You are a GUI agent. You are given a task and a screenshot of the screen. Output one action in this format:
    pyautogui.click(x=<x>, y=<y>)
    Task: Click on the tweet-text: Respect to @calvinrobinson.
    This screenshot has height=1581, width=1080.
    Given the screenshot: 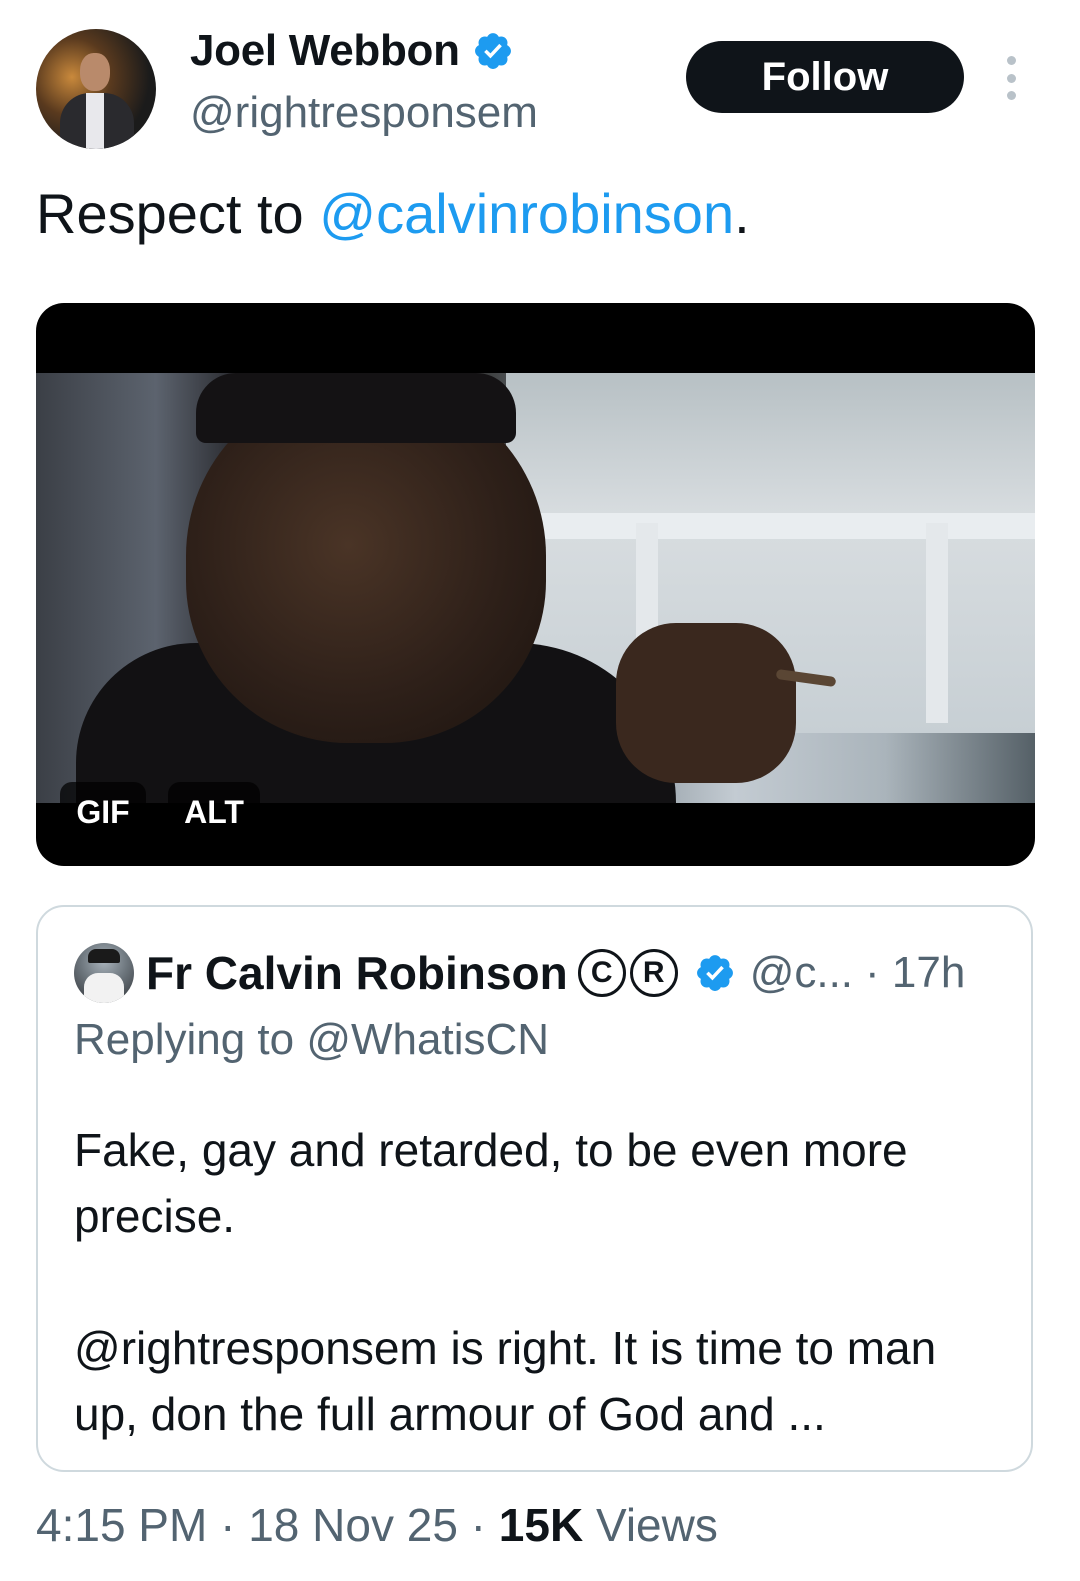 What is the action you would take?
    pyautogui.click(x=393, y=214)
    